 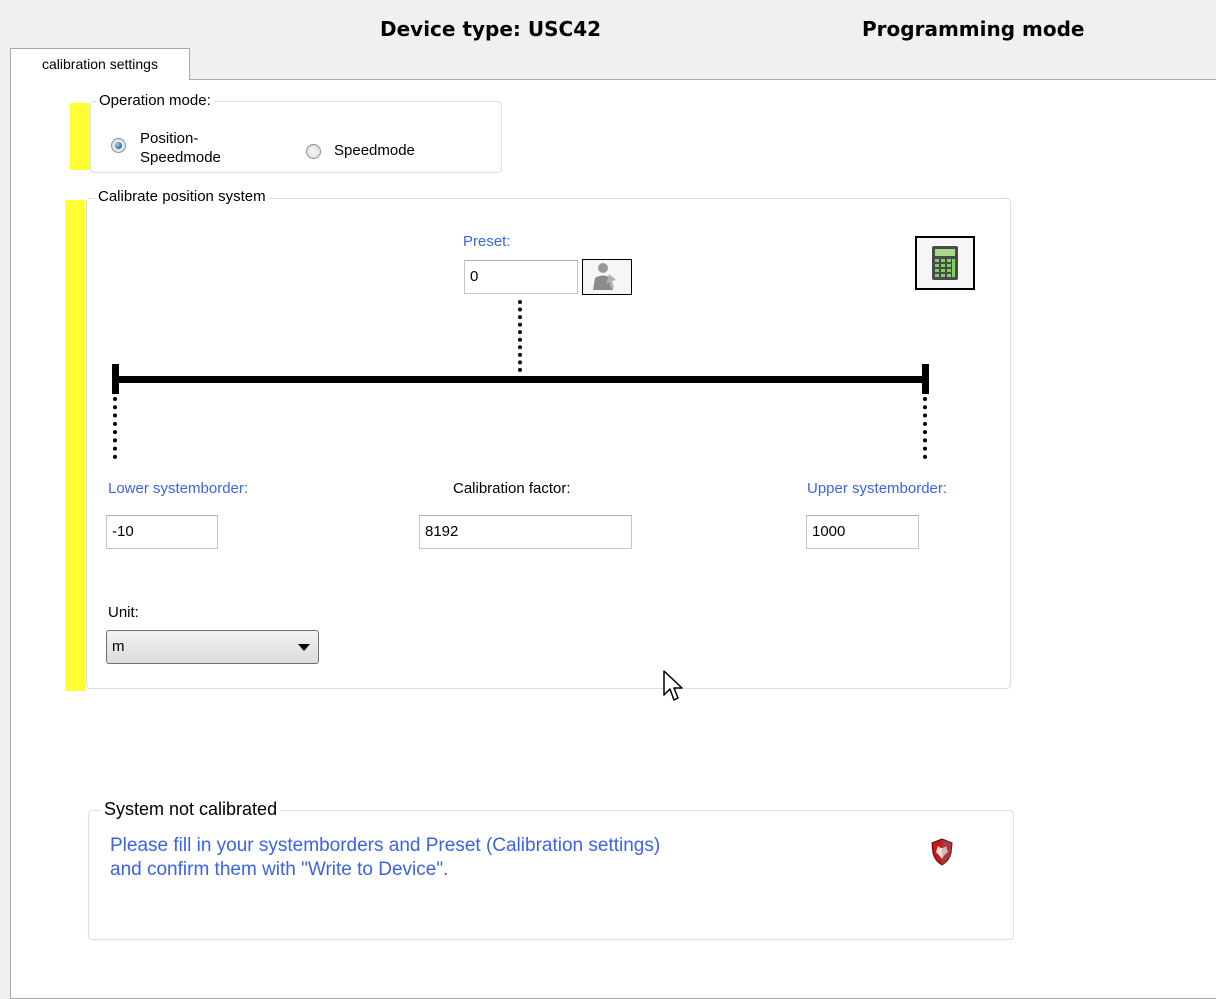 I want to click on preset-input: 0, so click(x=521, y=277).